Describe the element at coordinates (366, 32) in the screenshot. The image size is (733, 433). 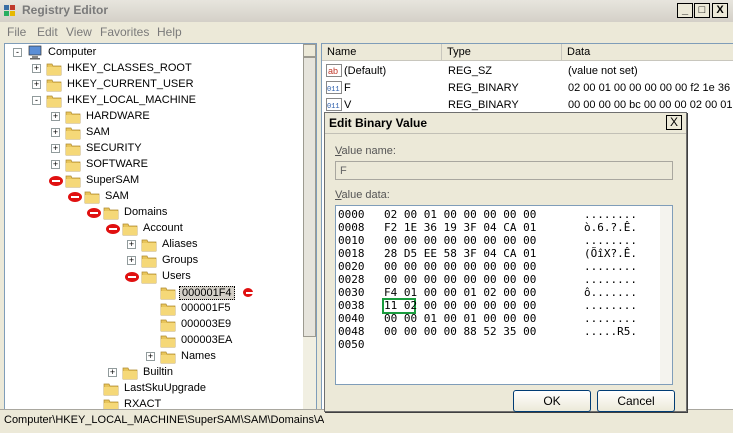
I see `menu-bar: File Edit View Favorites Help` at that location.